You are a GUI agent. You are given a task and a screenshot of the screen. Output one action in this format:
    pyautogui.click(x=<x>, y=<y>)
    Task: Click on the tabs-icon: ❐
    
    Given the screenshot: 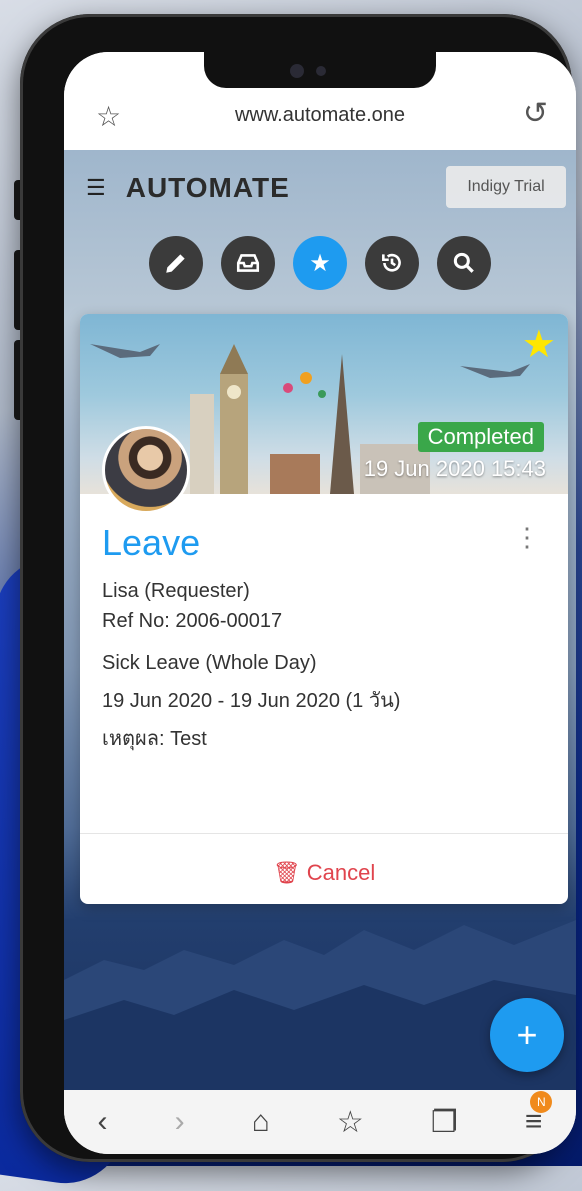 What is the action you would take?
    pyautogui.click(x=444, y=1122)
    